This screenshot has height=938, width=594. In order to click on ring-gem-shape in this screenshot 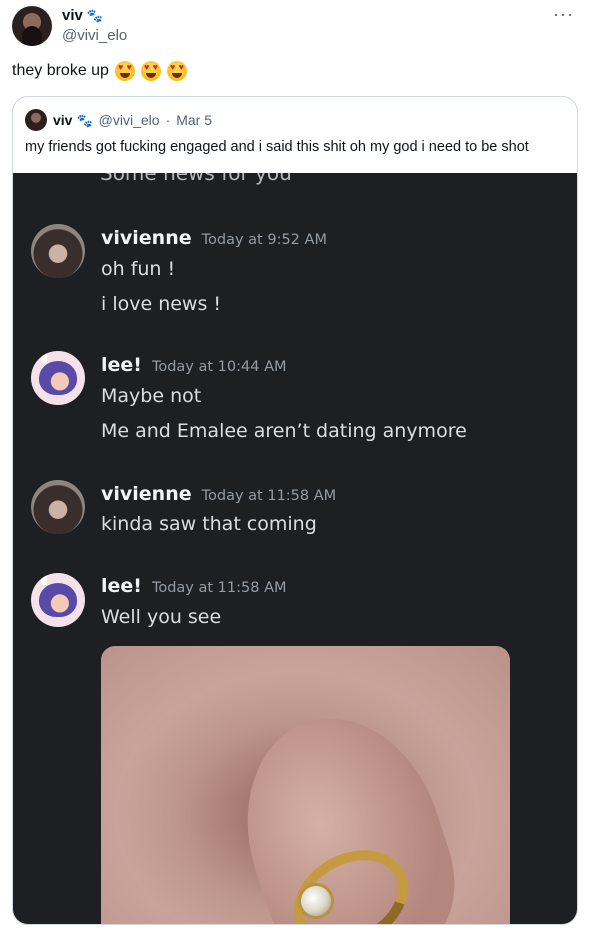, I will do `click(316, 901)`.